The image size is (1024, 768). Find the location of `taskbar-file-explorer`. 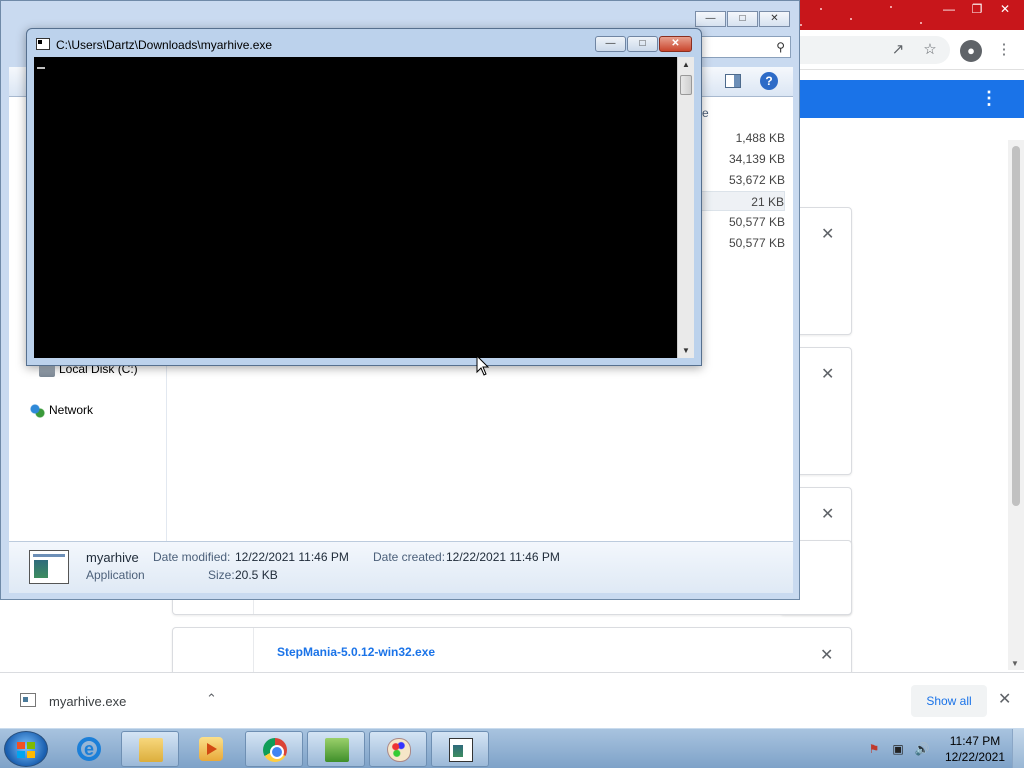

taskbar-file-explorer is located at coordinates (150, 749).